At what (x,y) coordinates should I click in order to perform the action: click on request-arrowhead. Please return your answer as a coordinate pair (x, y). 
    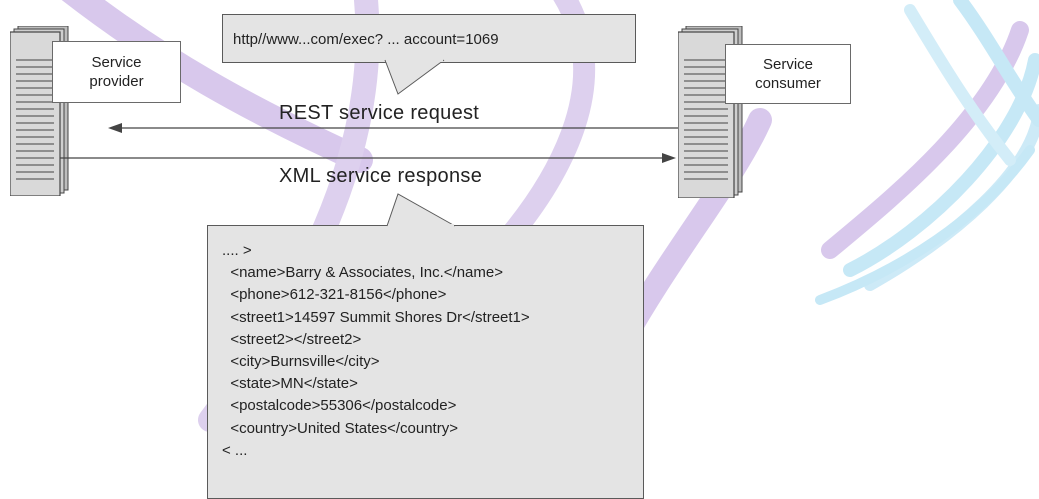
    Looking at the image, I should click on (115, 128).